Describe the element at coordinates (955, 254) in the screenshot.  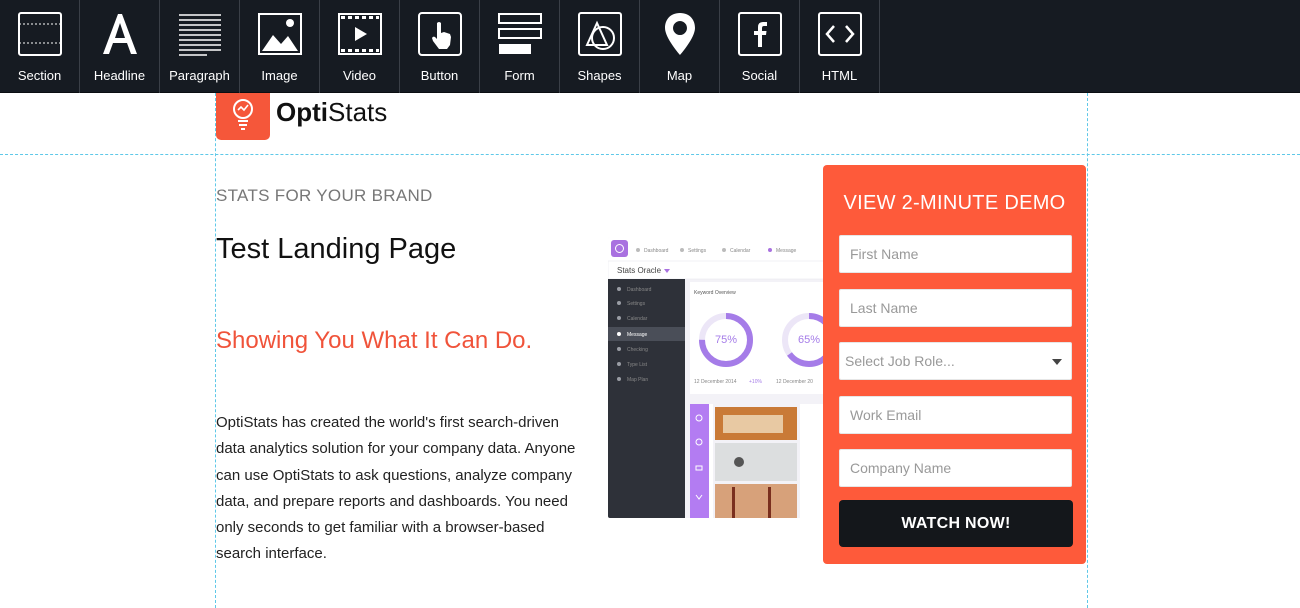
I see `first-name-field: First Name` at that location.